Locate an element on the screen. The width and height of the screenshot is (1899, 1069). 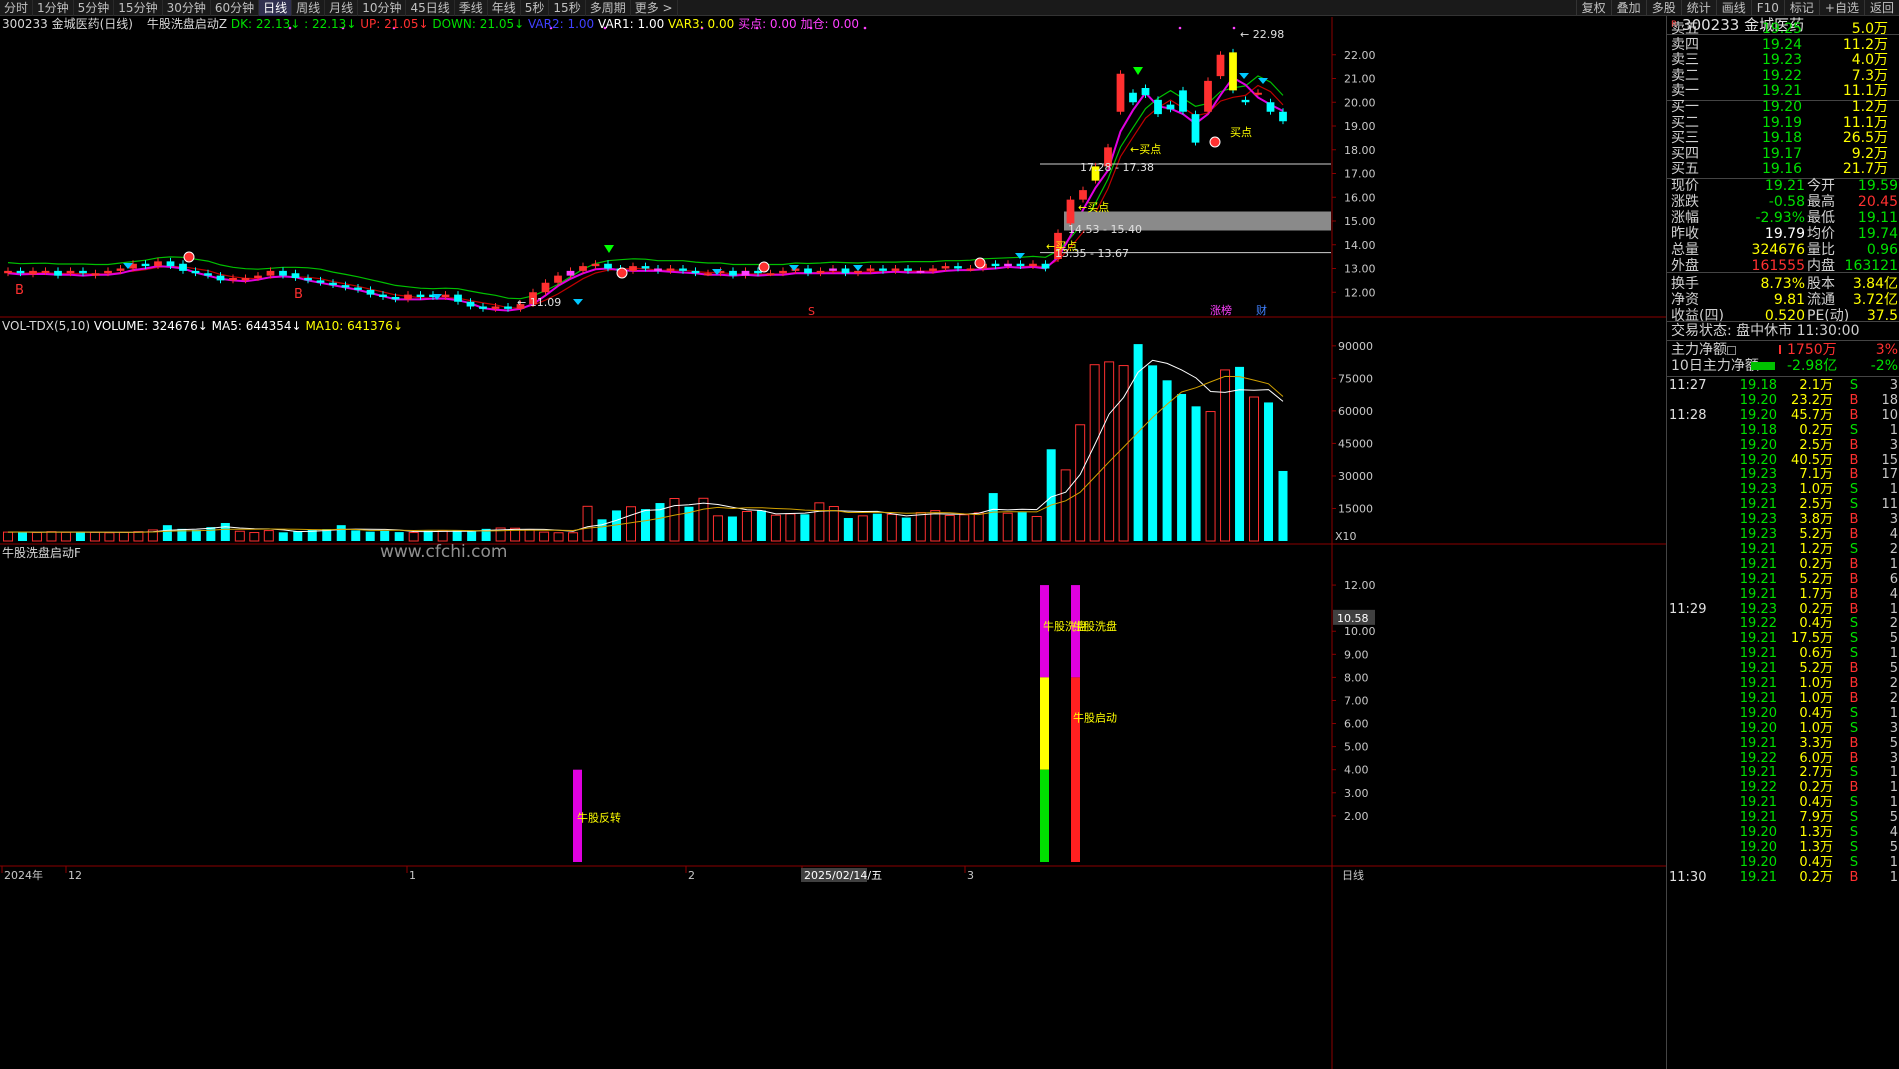
wash-bar-middle is located at coordinates (1044, 723).